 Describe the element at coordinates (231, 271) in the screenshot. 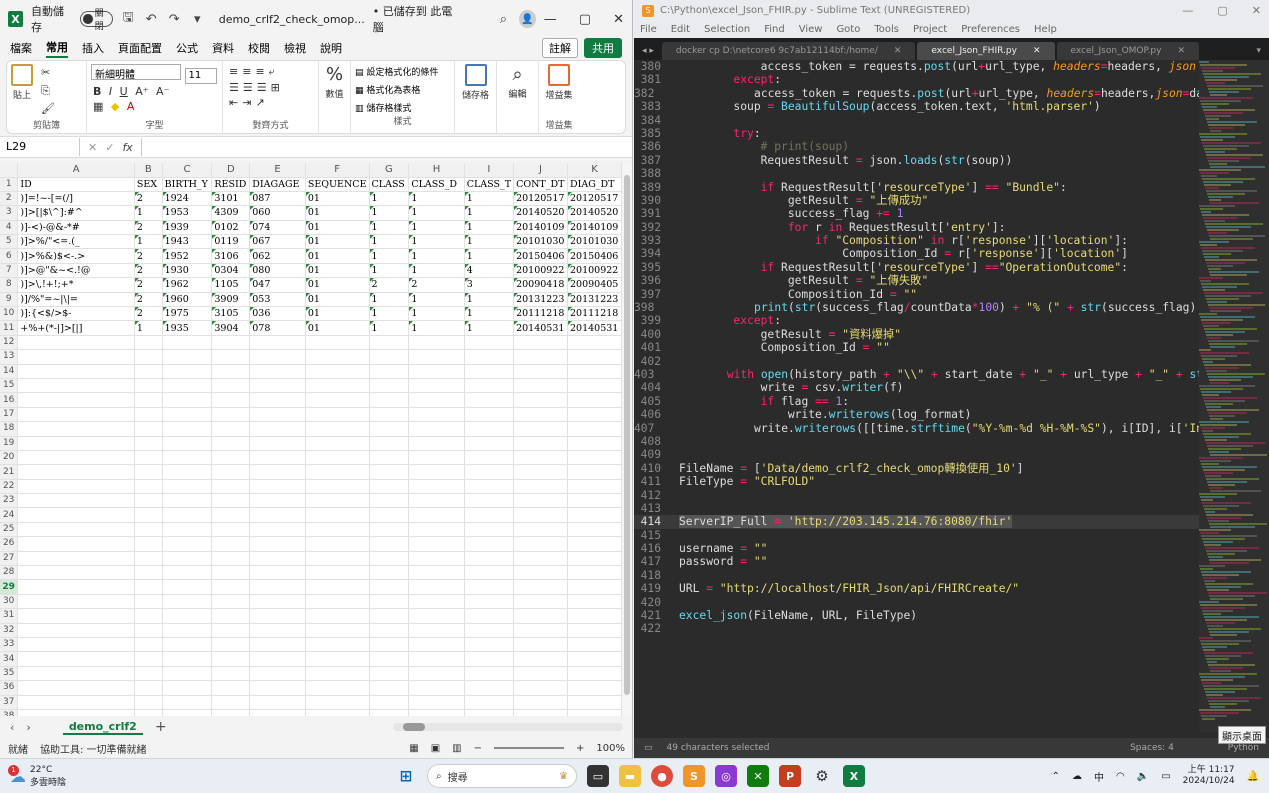

I see `cell: 0304` at that location.